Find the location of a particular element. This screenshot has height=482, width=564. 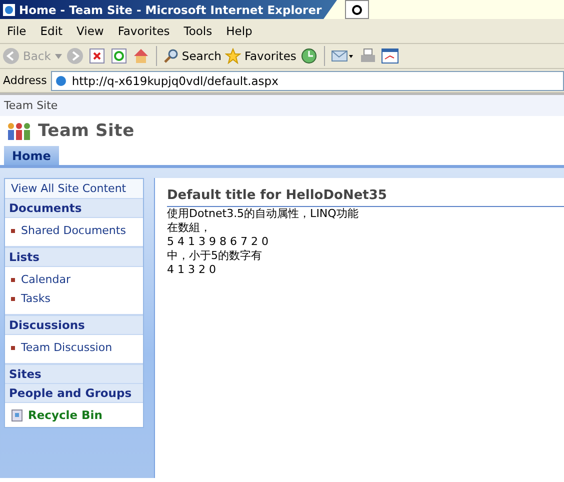

nav-link: Shared Documents is located at coordinates (73, 230).